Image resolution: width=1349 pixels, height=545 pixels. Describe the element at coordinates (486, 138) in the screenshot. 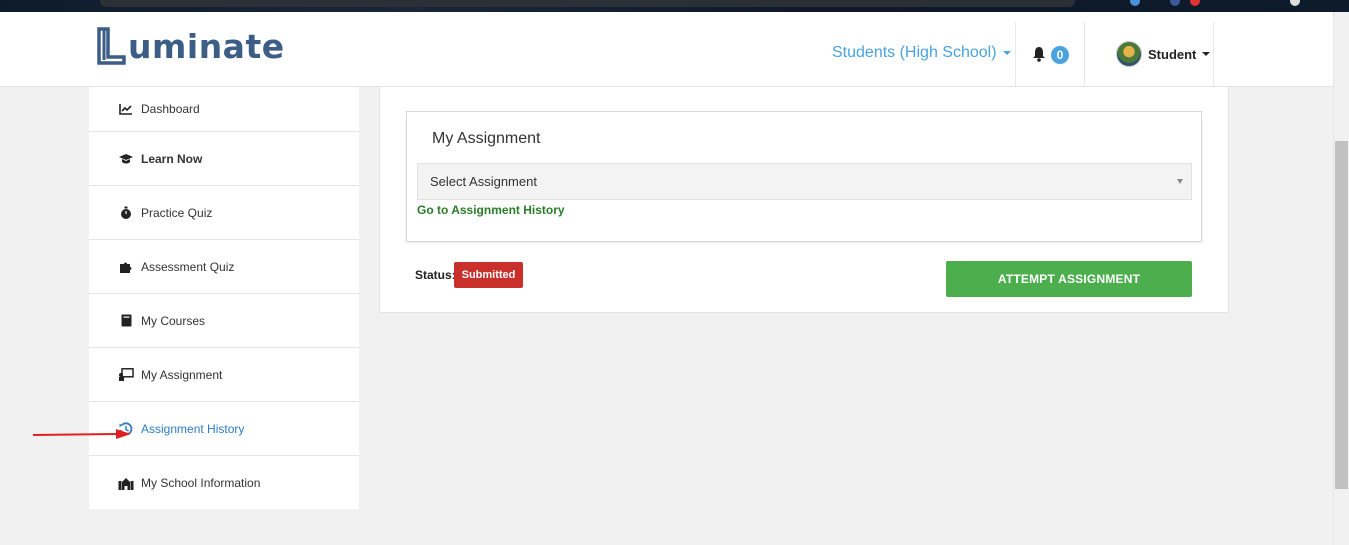

I see `card-title: My Assignment` at that location.